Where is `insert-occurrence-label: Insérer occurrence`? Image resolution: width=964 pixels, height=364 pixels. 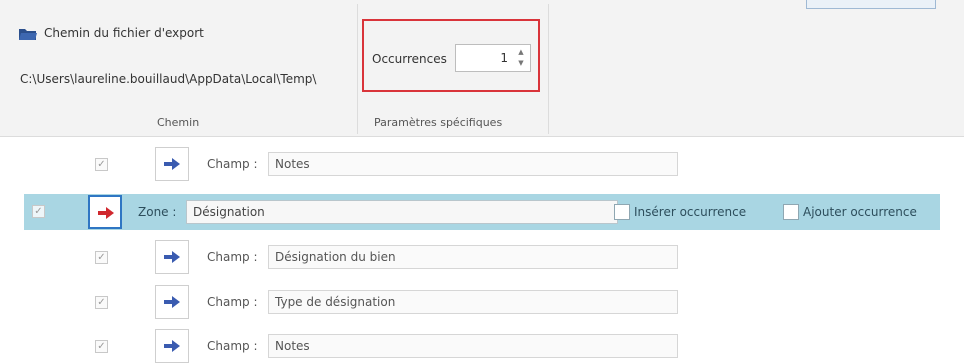 insert-occurrence-label: Insérer occurrence is located at coordinates (690, 212).